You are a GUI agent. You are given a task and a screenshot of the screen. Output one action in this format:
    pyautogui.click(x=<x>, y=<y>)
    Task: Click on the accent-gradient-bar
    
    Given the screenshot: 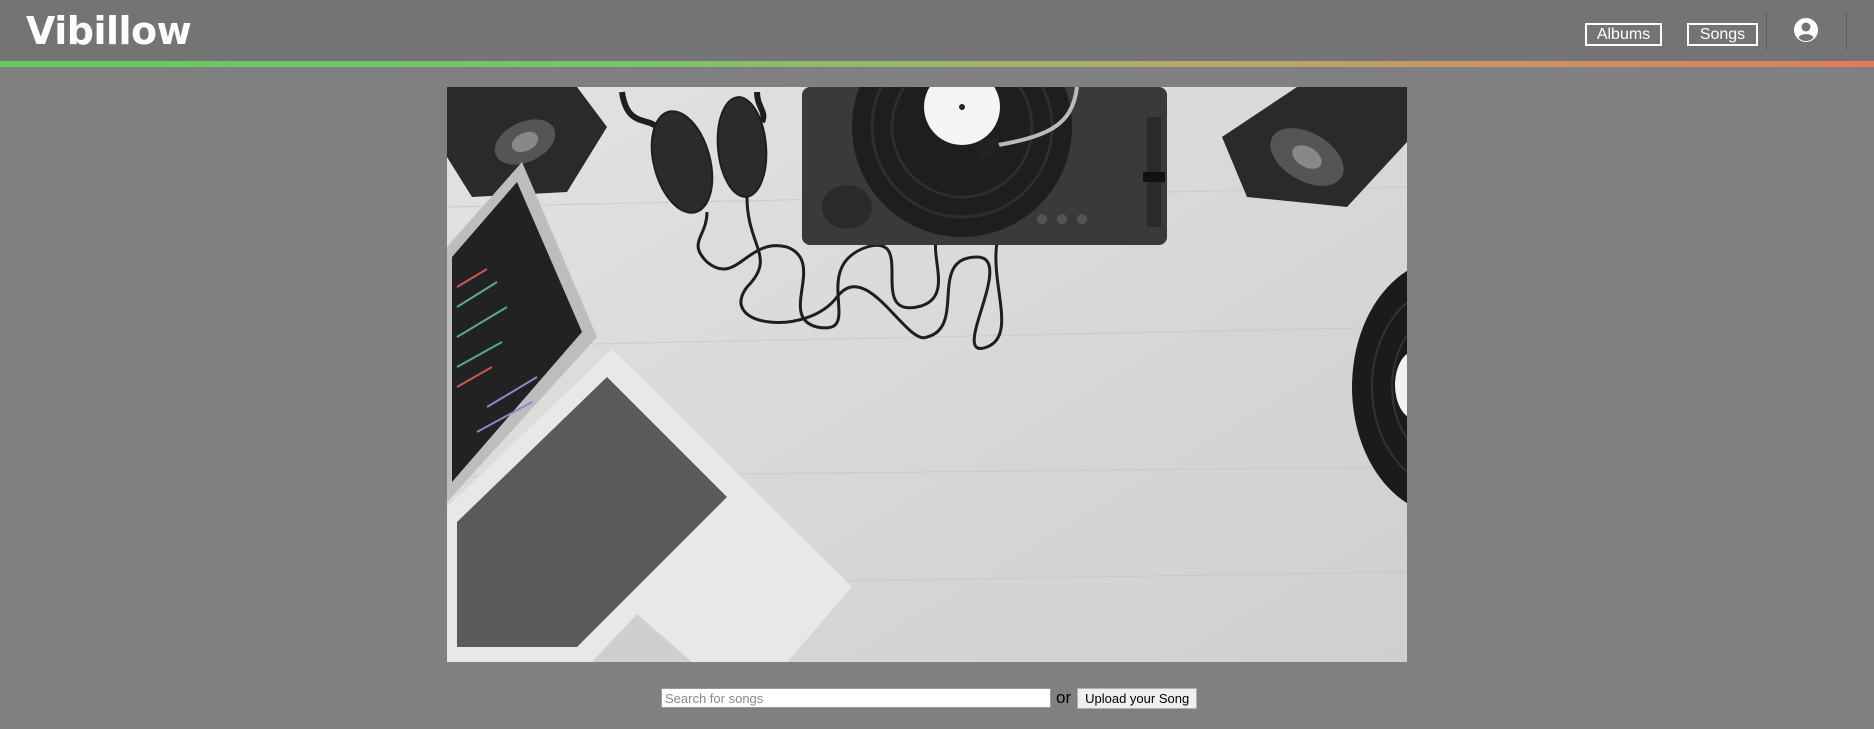 What is the action you would take?
    pyautogui.click(x=937, y=64)
    